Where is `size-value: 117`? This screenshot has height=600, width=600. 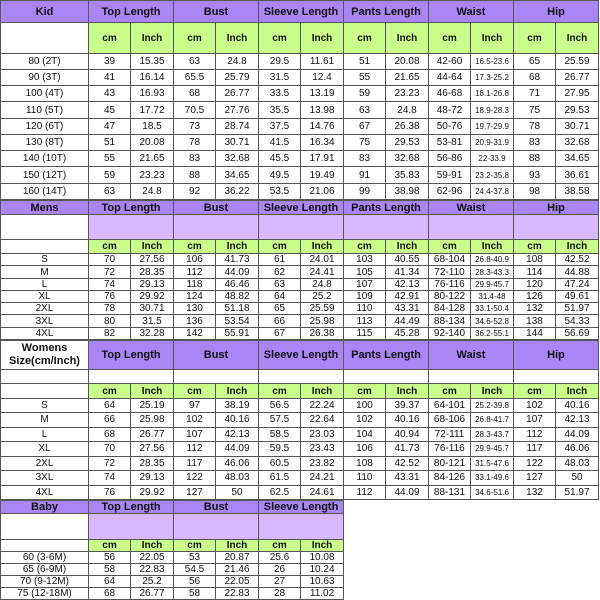 size-value: 117 is located at coordinates (534, 449).